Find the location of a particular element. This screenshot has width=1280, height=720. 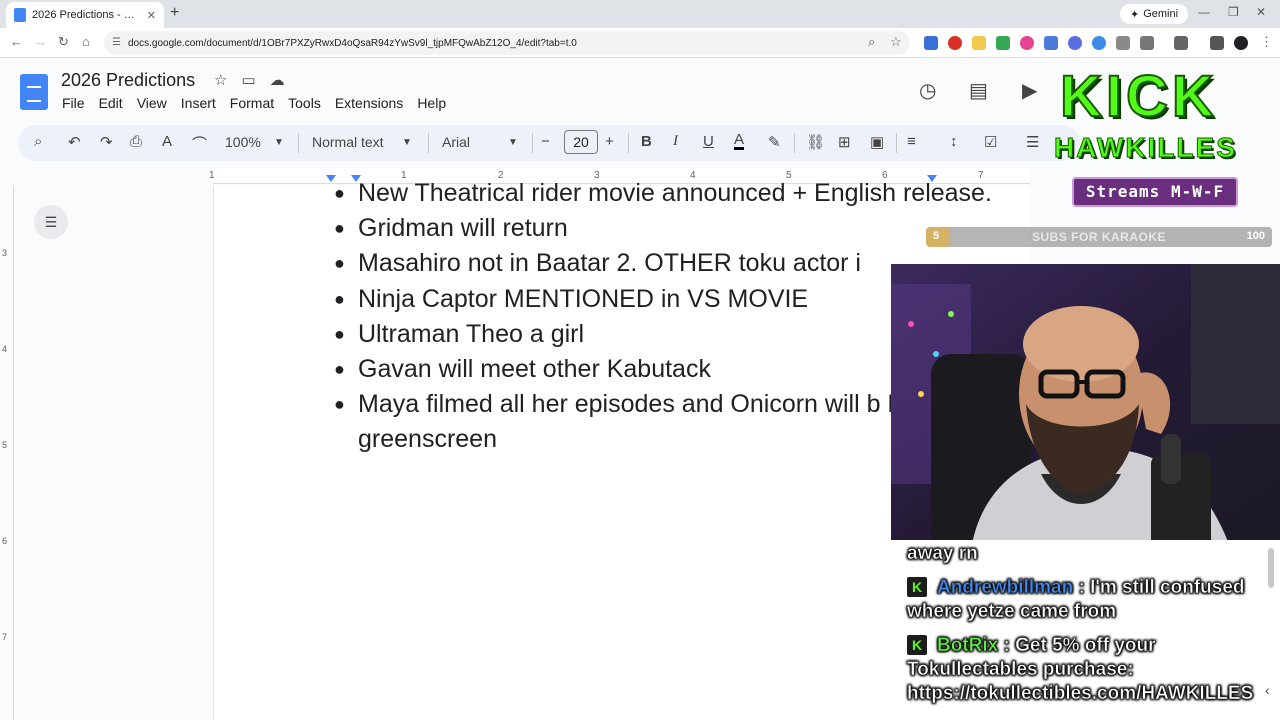

bold-icon: B is located at coordinates (646, 141).